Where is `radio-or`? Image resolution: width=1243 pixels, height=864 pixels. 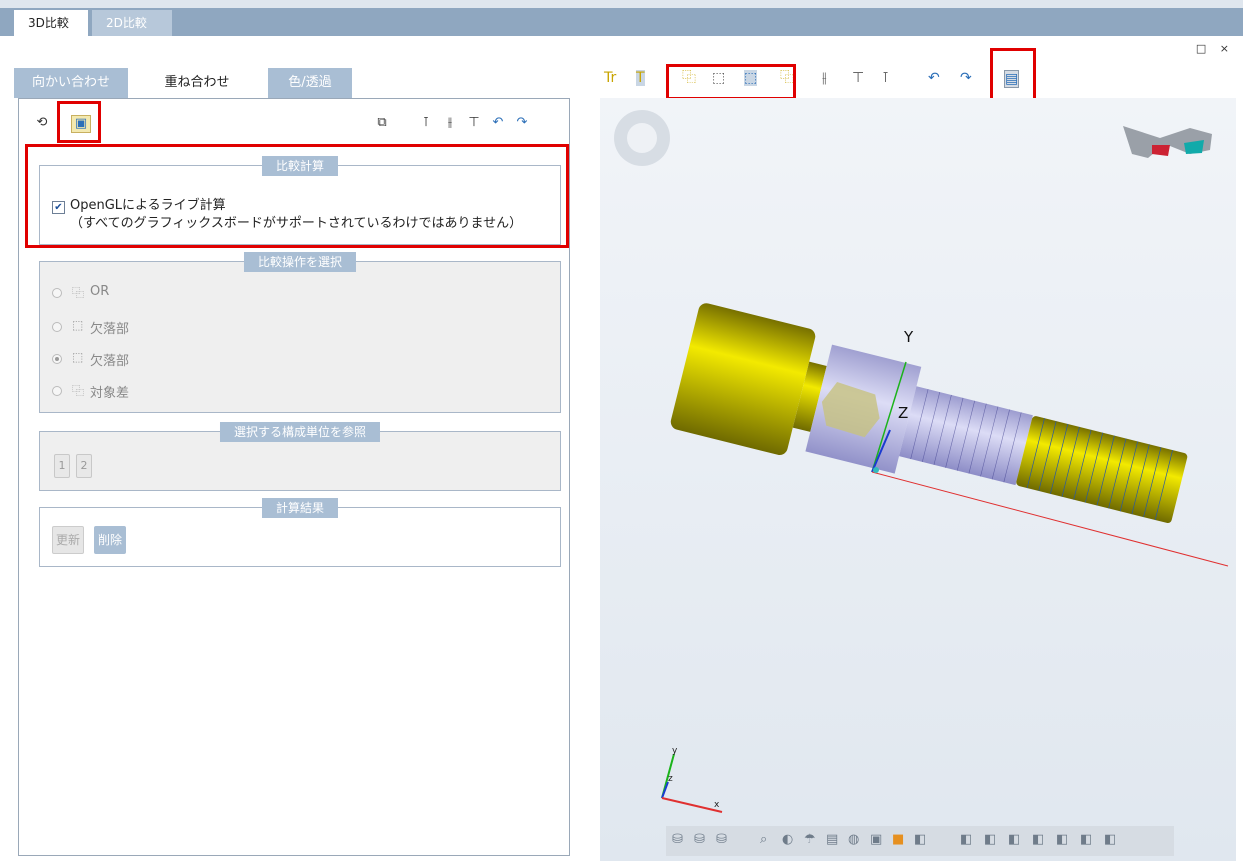
radio-or is located at coordinates (57, 293).